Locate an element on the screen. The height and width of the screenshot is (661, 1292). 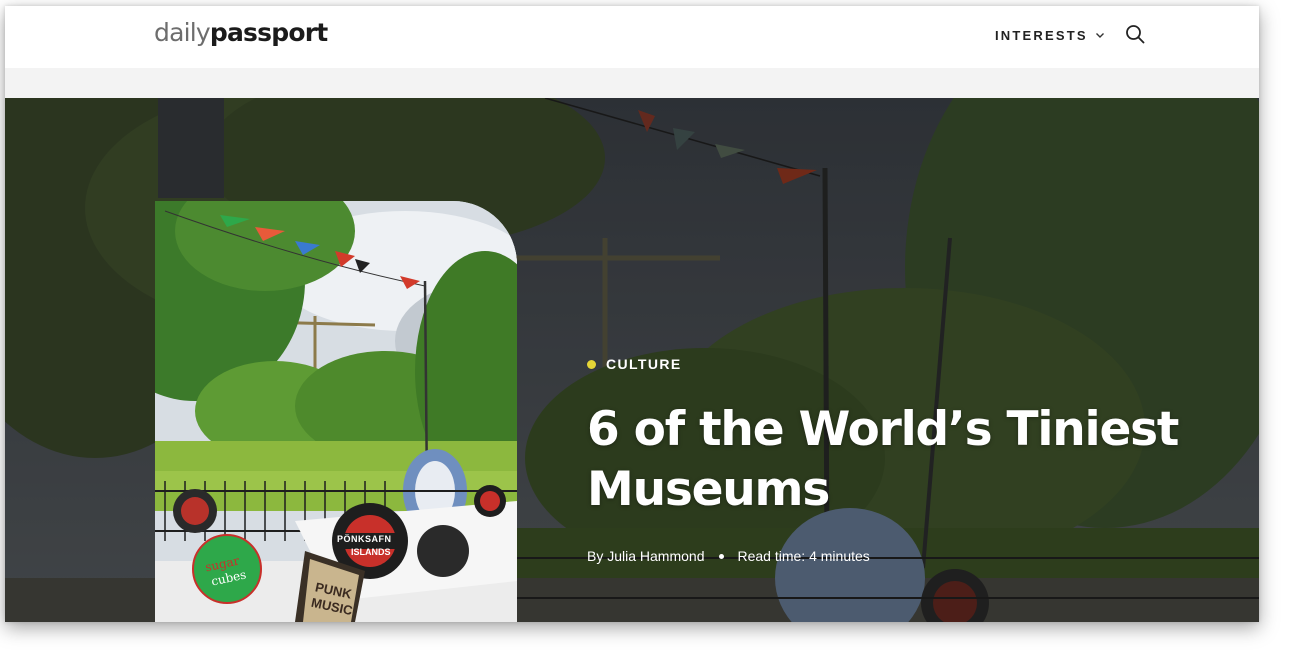
site-logo: dailypassport is located at coordinates (241, 33).